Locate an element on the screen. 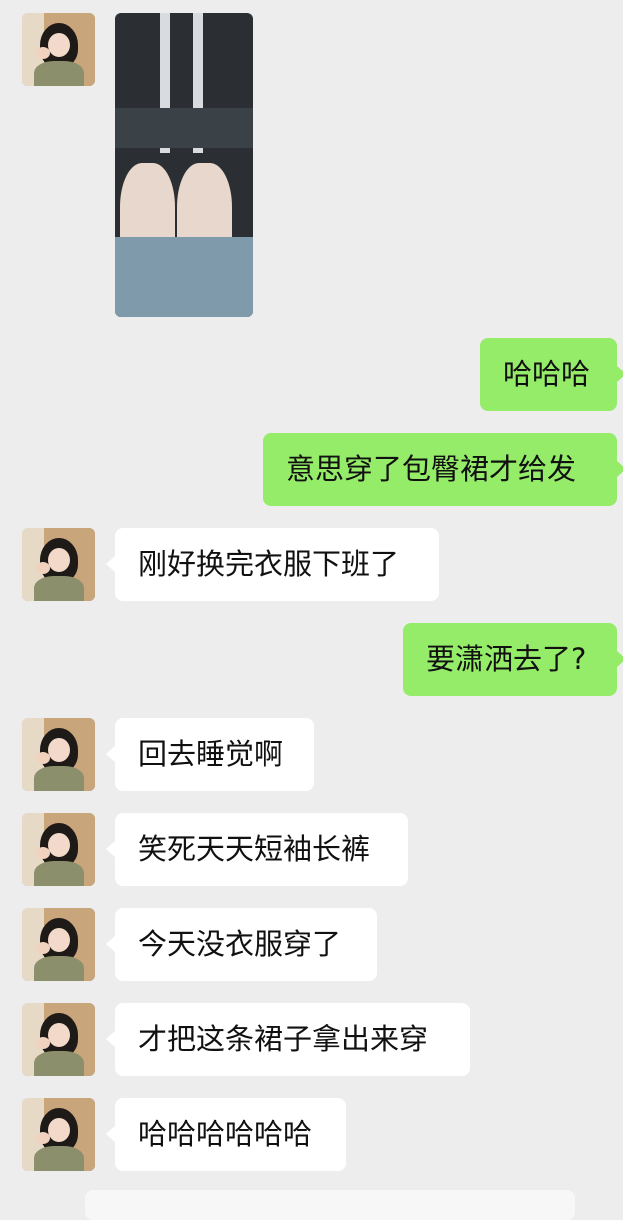 The width and height of the screenshot is (623, 1220). outgoing-message-bubble: 哈哈哈 is located at coordinates (551, 374).